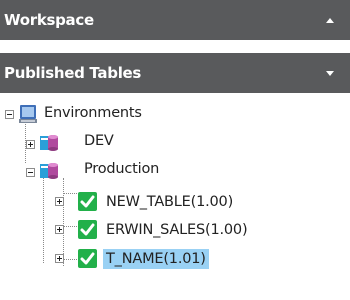 The width and height of the screenshot is (350, 300). I want to click on computer-icon, so click(28, 116).